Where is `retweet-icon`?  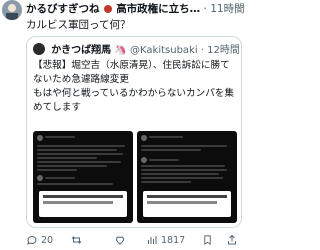 retweet-icon is located at coordinates (76, 240).